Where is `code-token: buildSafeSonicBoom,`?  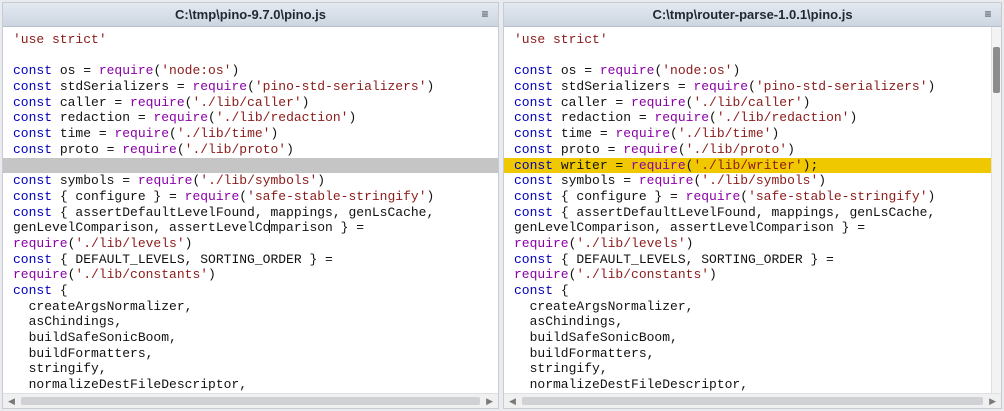
code-token: buildSafeSonicBoom, is located at coordinates (596, 338).